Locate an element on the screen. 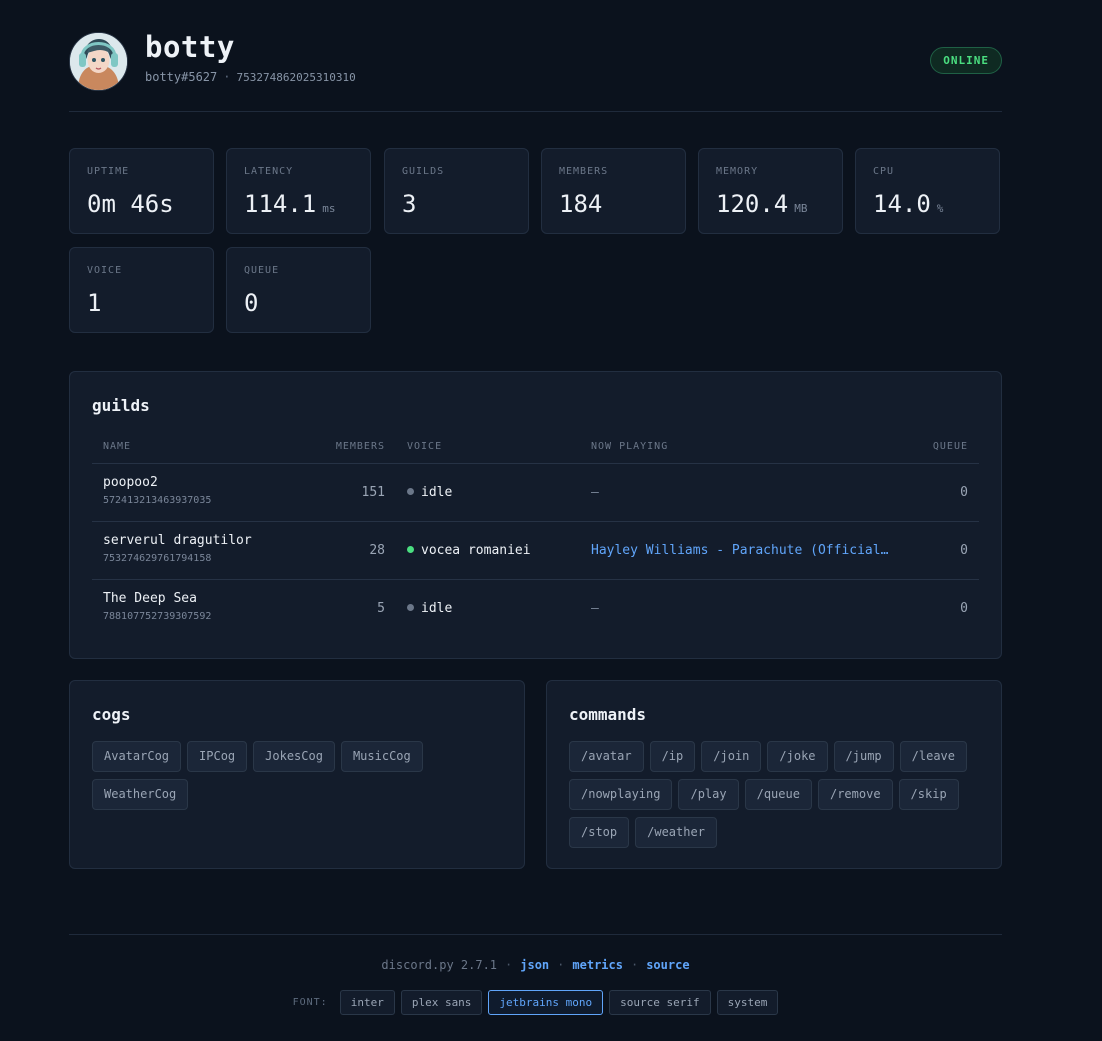 The image size is (1102, 1041). col-voice: VOICE is located at coordinates (425, 446).